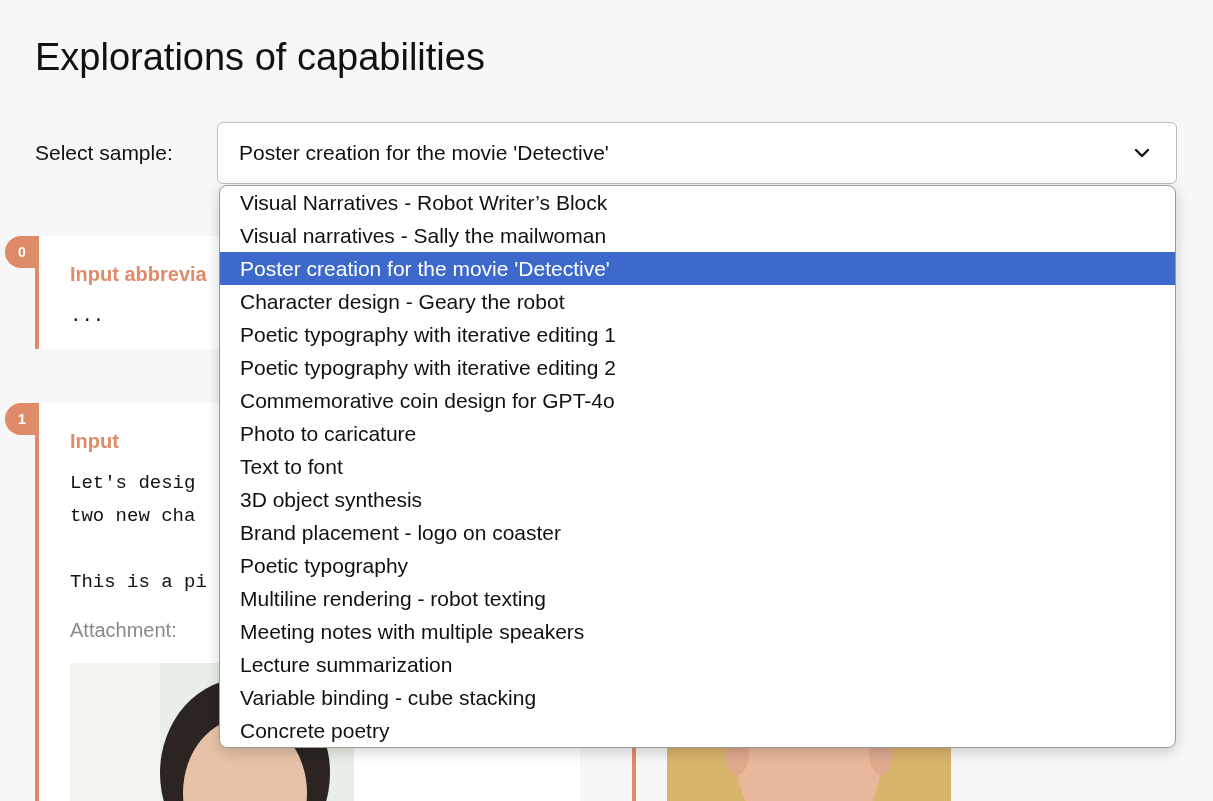  Describe the element at coordinates (697, 334) in the screenshot. I see `dropdown-option: Poetic typography with iterative editing 1` at that location.